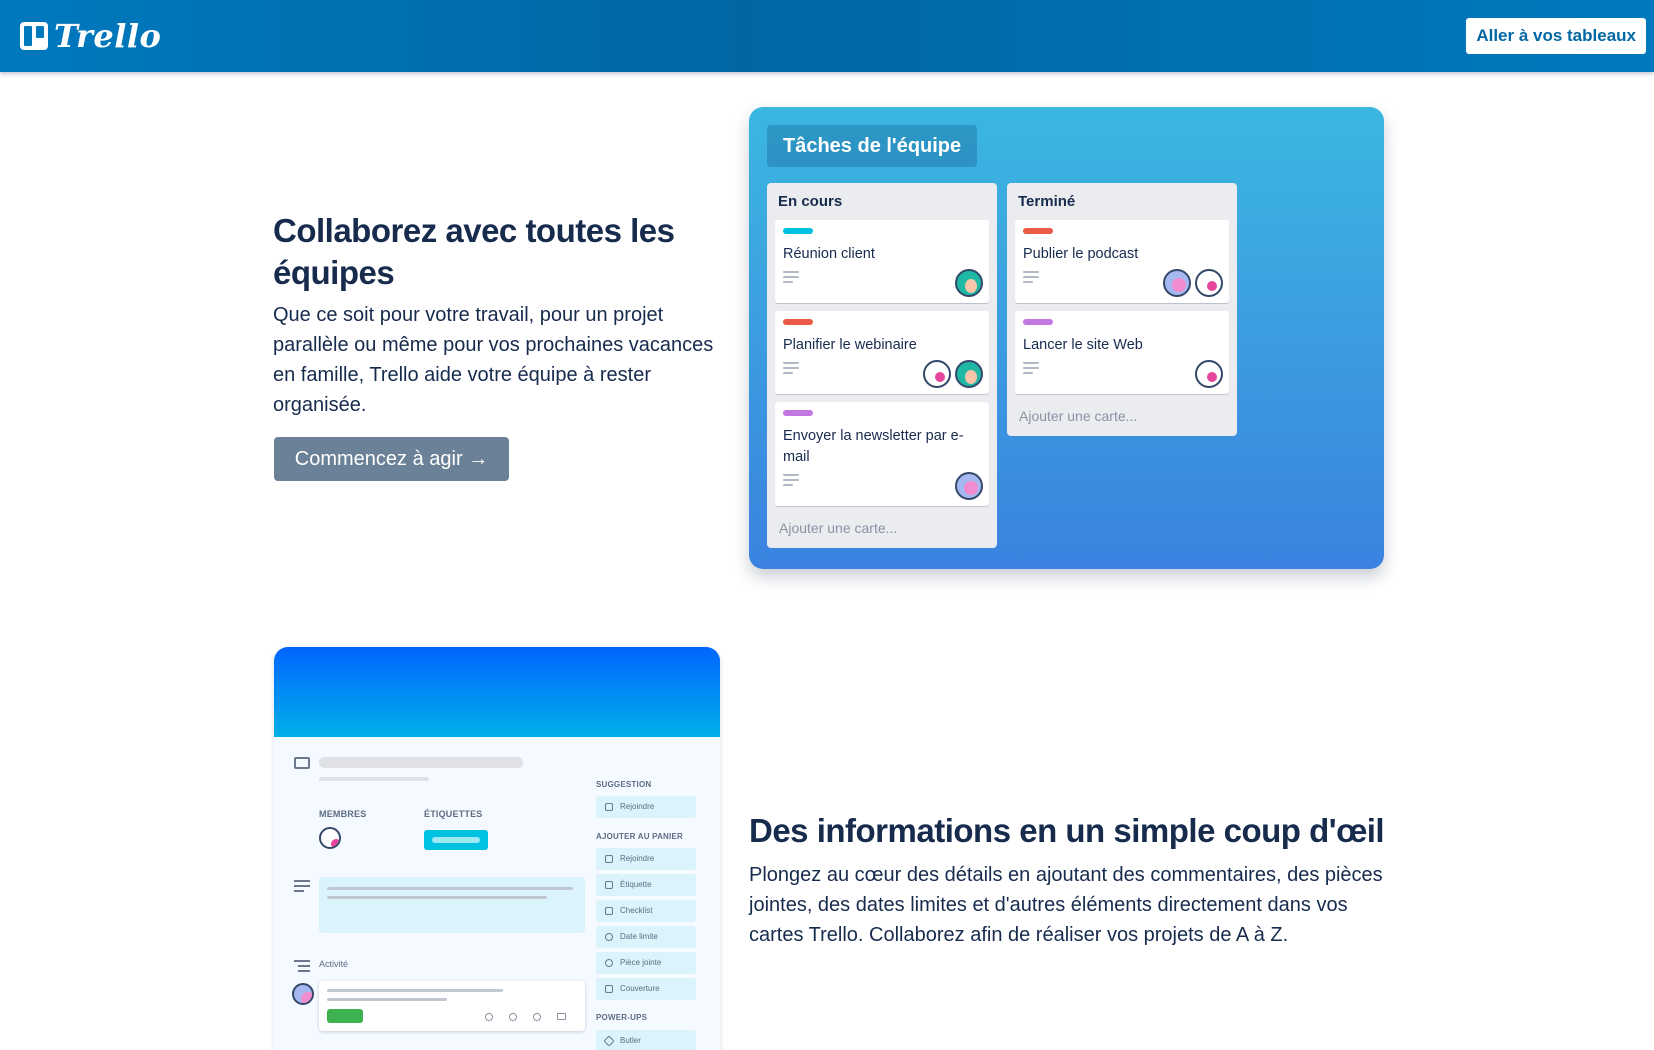 The image size is (1654, 1050). What do you see at coordinates (624, 784) in the screenshot?
I see `suggestion-label: SUGGESTION` at bounding box center [624, 784].